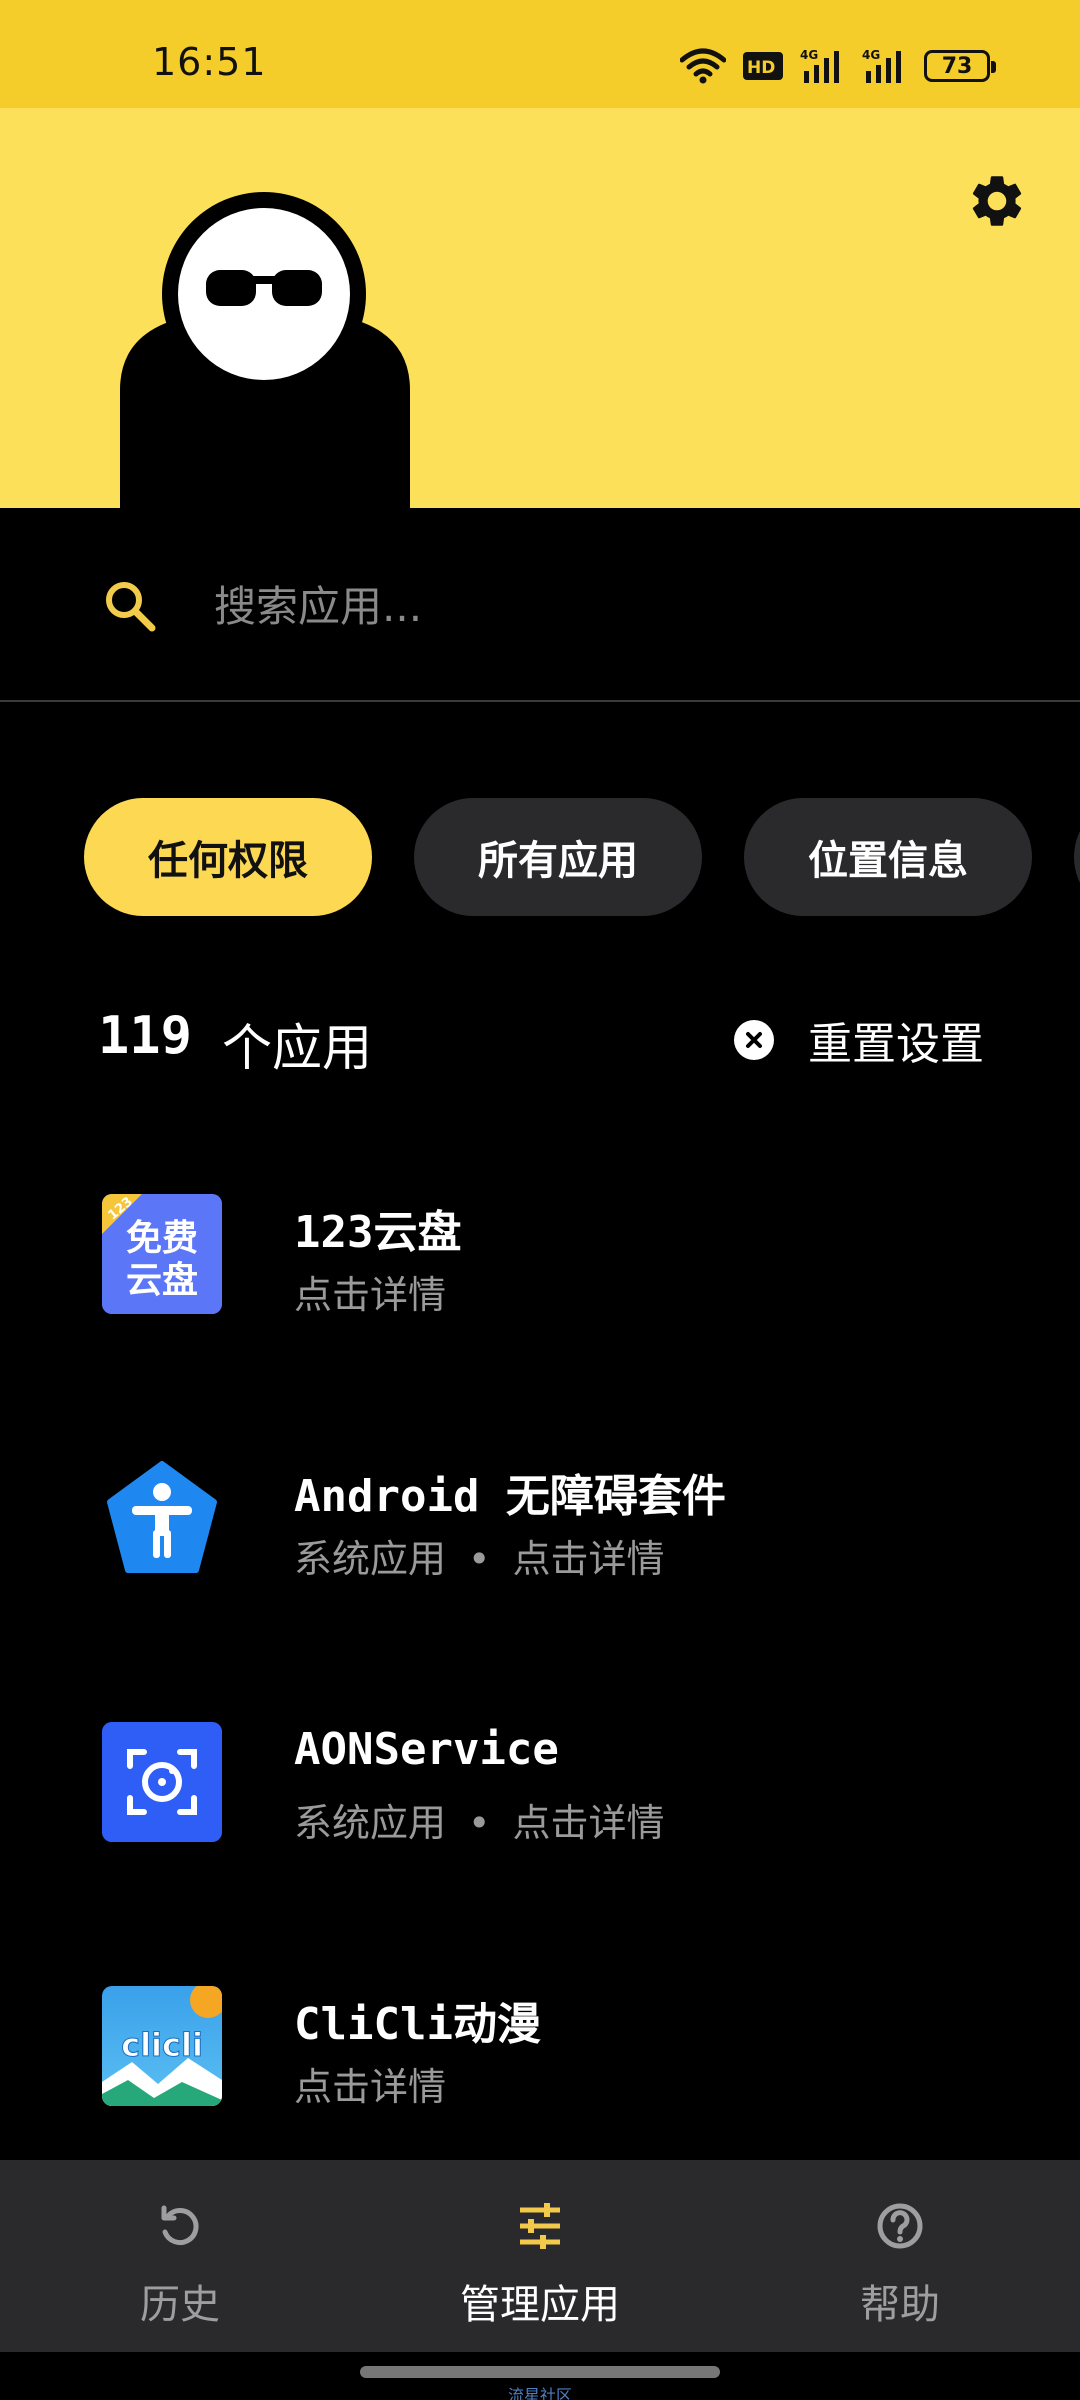 The width and height of the screenshot is (1080, 2400). I want to click on nav-label: 帮助, so click(900, 2305).